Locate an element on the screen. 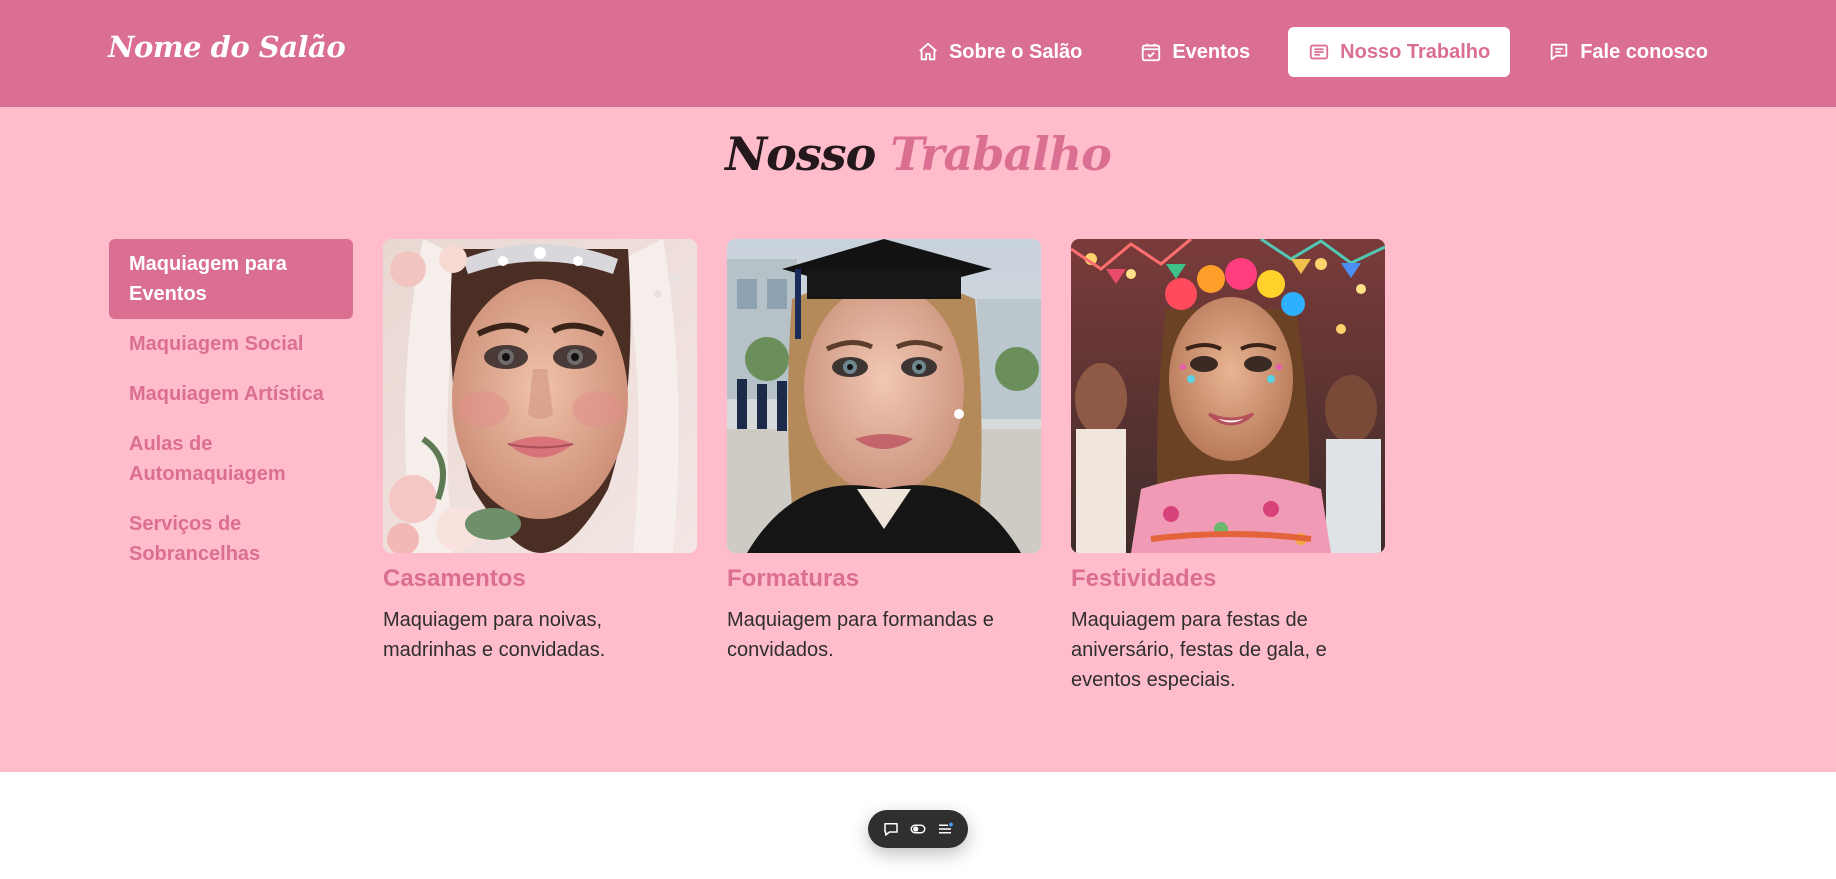 Image resolution: width=1836 pixels, height=879 pixels. home-icon is located at coordinates (928, 51).